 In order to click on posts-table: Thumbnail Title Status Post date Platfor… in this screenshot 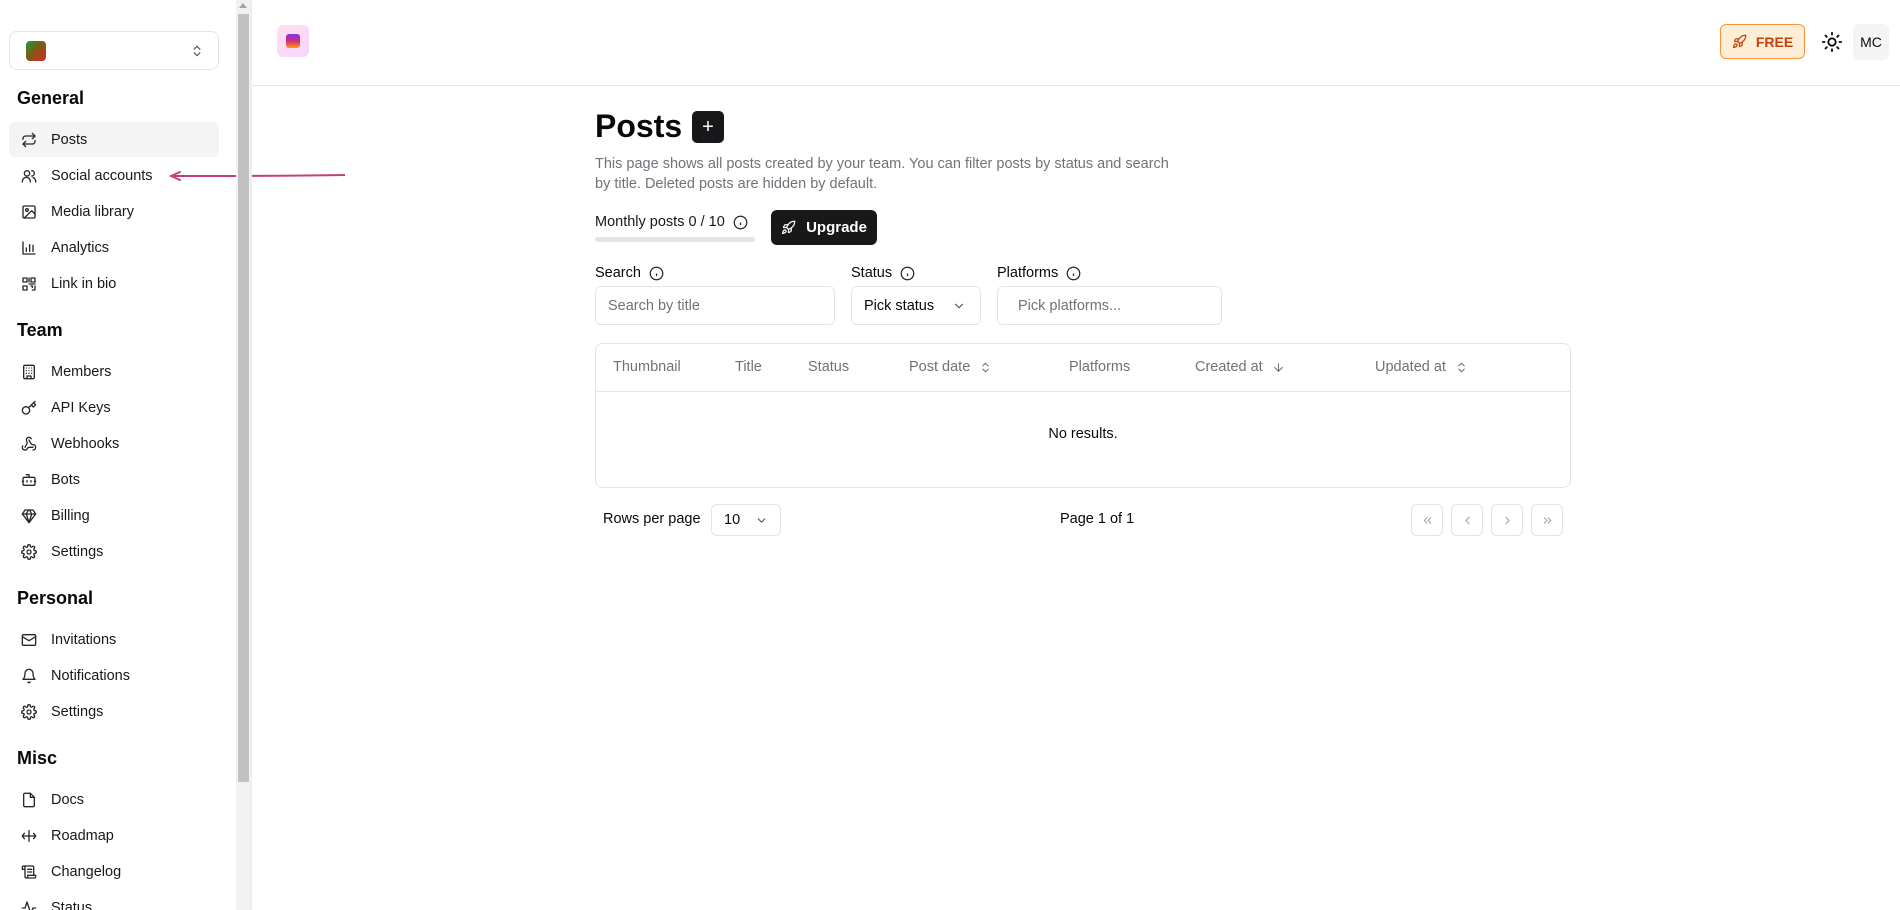, I will do `click(1083, 415)`.